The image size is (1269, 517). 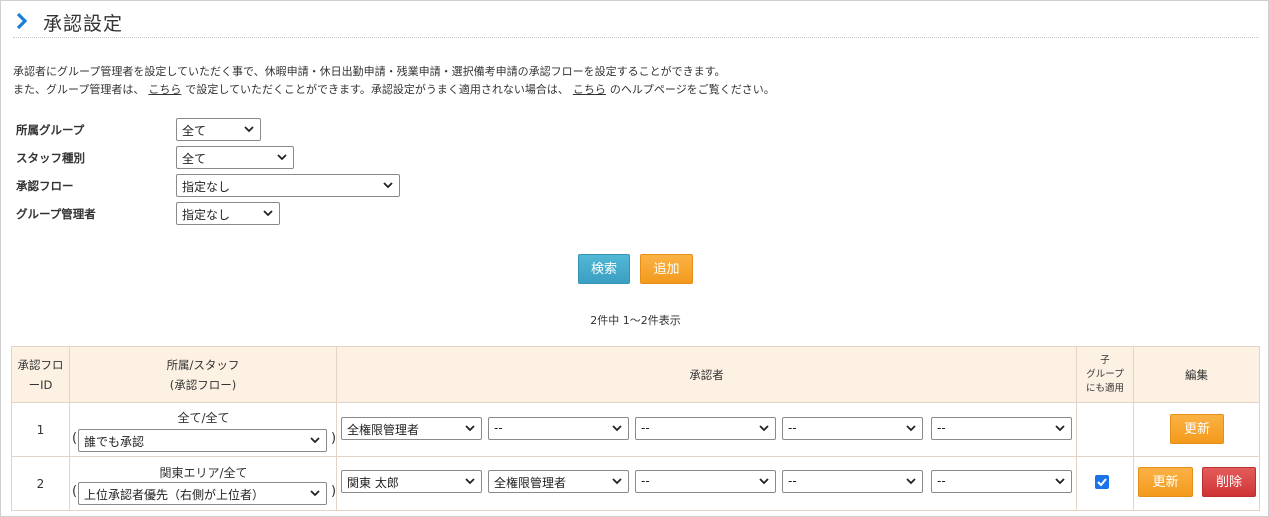 What do you see at coordinates (40, 374) in the screenshot?
I see `header-flow-id: 承認フロ ーID` at bounding box center [40, 374].